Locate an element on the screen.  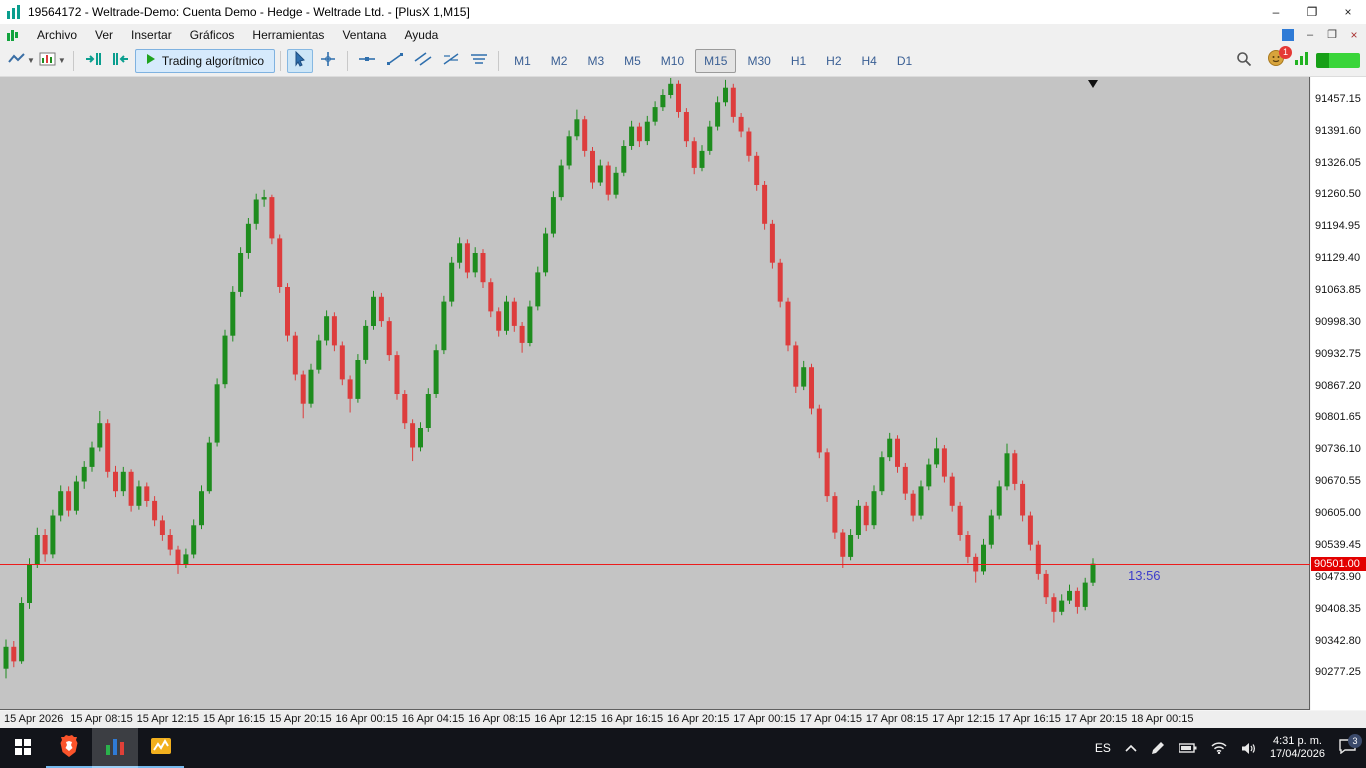
timeframe-m15: M15 is located at coordinates (716, 60).